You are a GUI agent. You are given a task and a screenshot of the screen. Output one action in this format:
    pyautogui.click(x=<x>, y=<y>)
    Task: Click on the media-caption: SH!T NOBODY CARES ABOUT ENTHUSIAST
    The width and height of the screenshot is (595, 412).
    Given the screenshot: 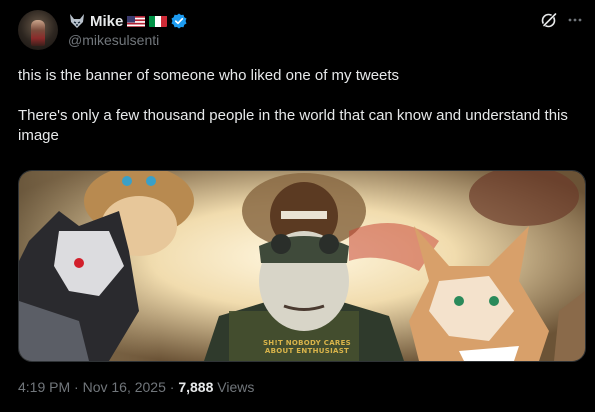 What is the action you would take?
    pyautogui.click(x=307, y=347)
    